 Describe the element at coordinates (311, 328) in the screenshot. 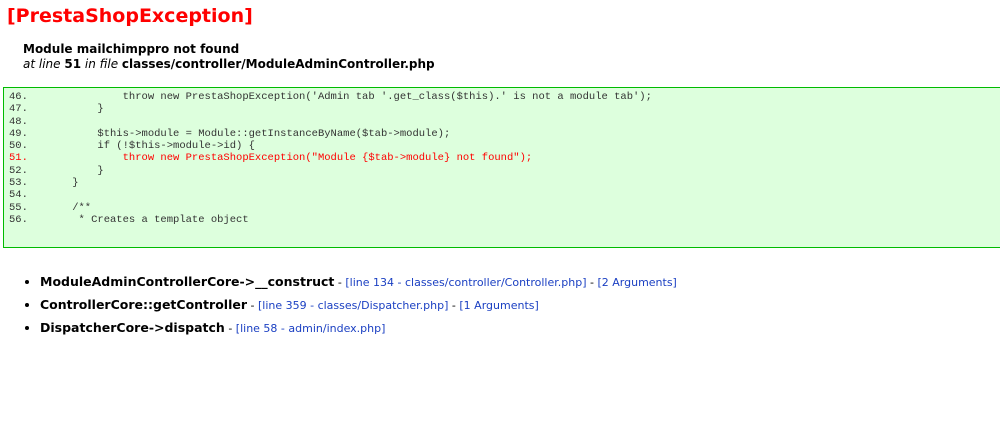

I see `trace-location-link: [line 58 - admin/index.php]` at that location.